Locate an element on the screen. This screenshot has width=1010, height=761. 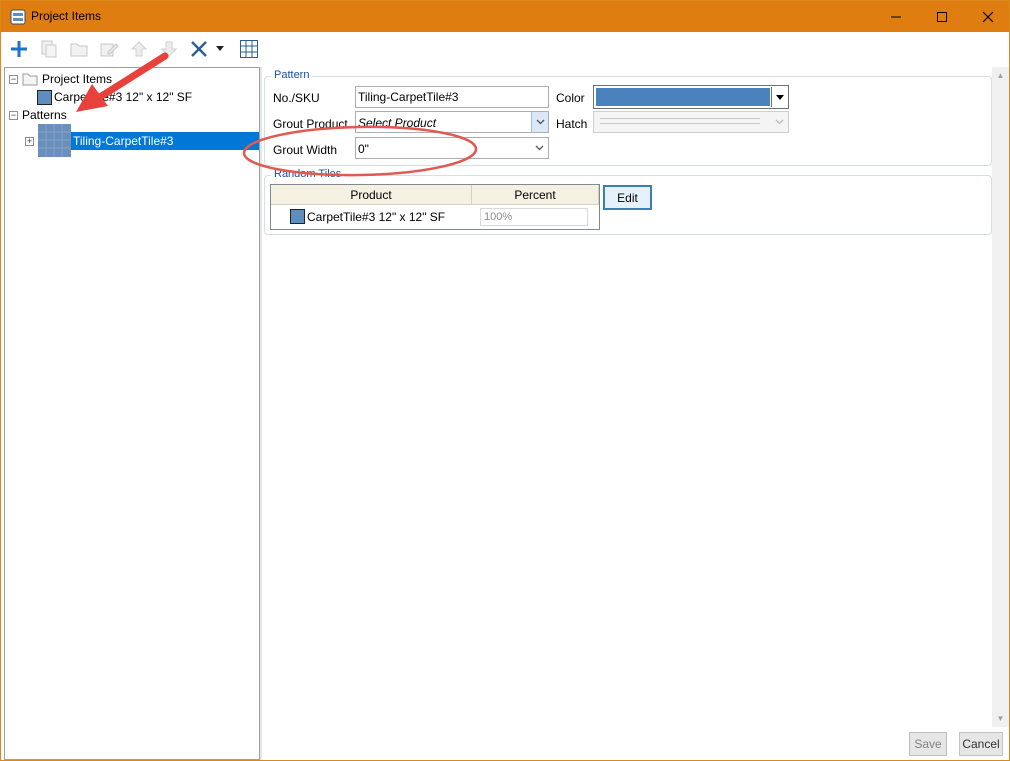
table-row: CarpetTile#3 12" x 12" SF 100% is located at coordinates (435, 217).